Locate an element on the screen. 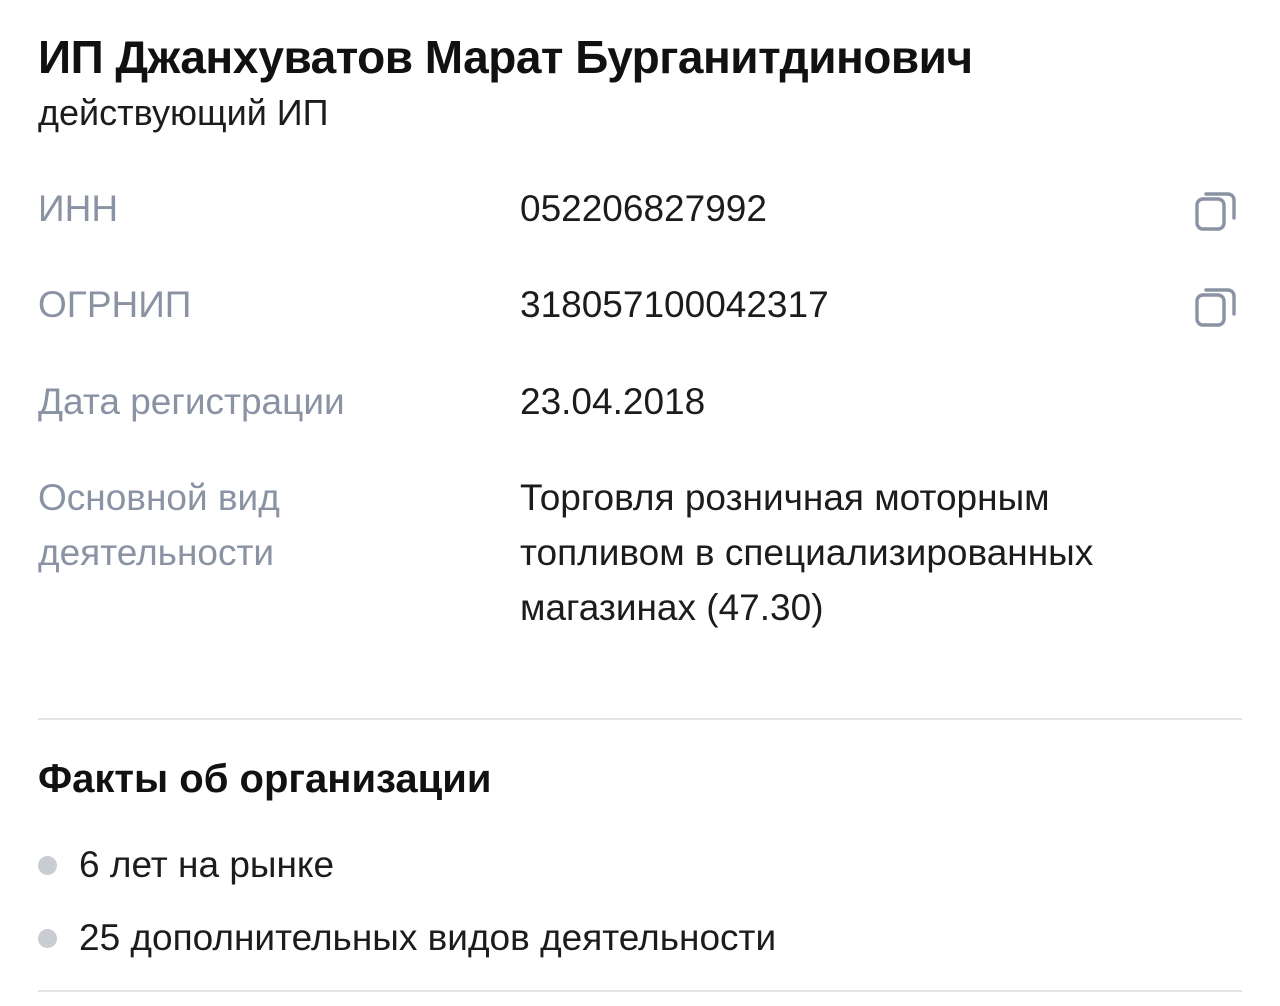  detail-label-ogrnip: ОГРНИП is located at coordinates (115, 304).